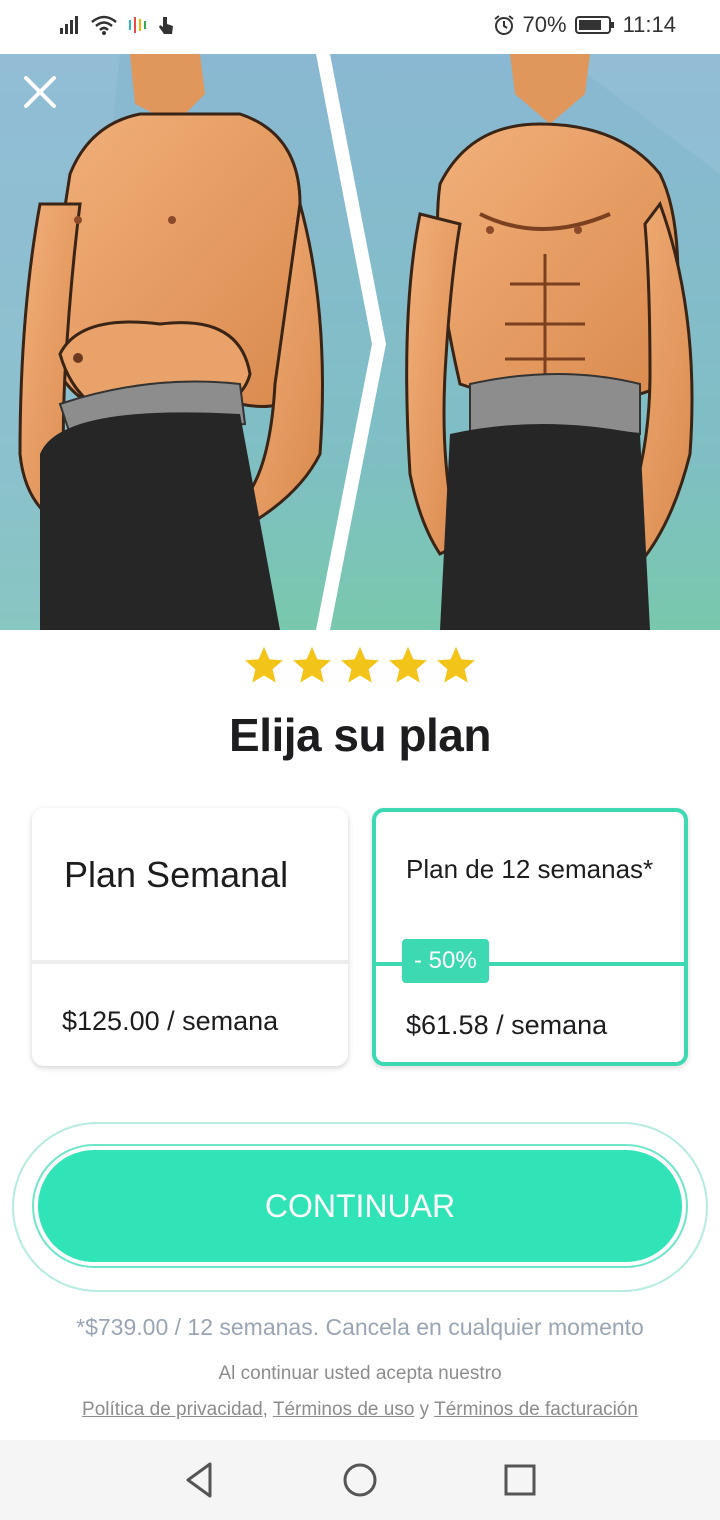  I want to click on home-button, so click(360, 1480).